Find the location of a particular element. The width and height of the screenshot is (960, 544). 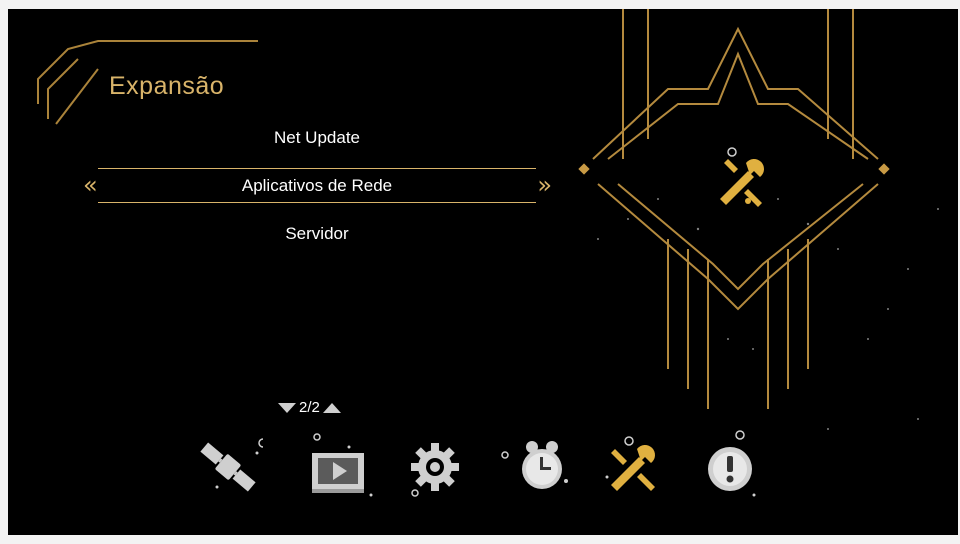

alarm-clock-icon is located at coordinates (533, 464).